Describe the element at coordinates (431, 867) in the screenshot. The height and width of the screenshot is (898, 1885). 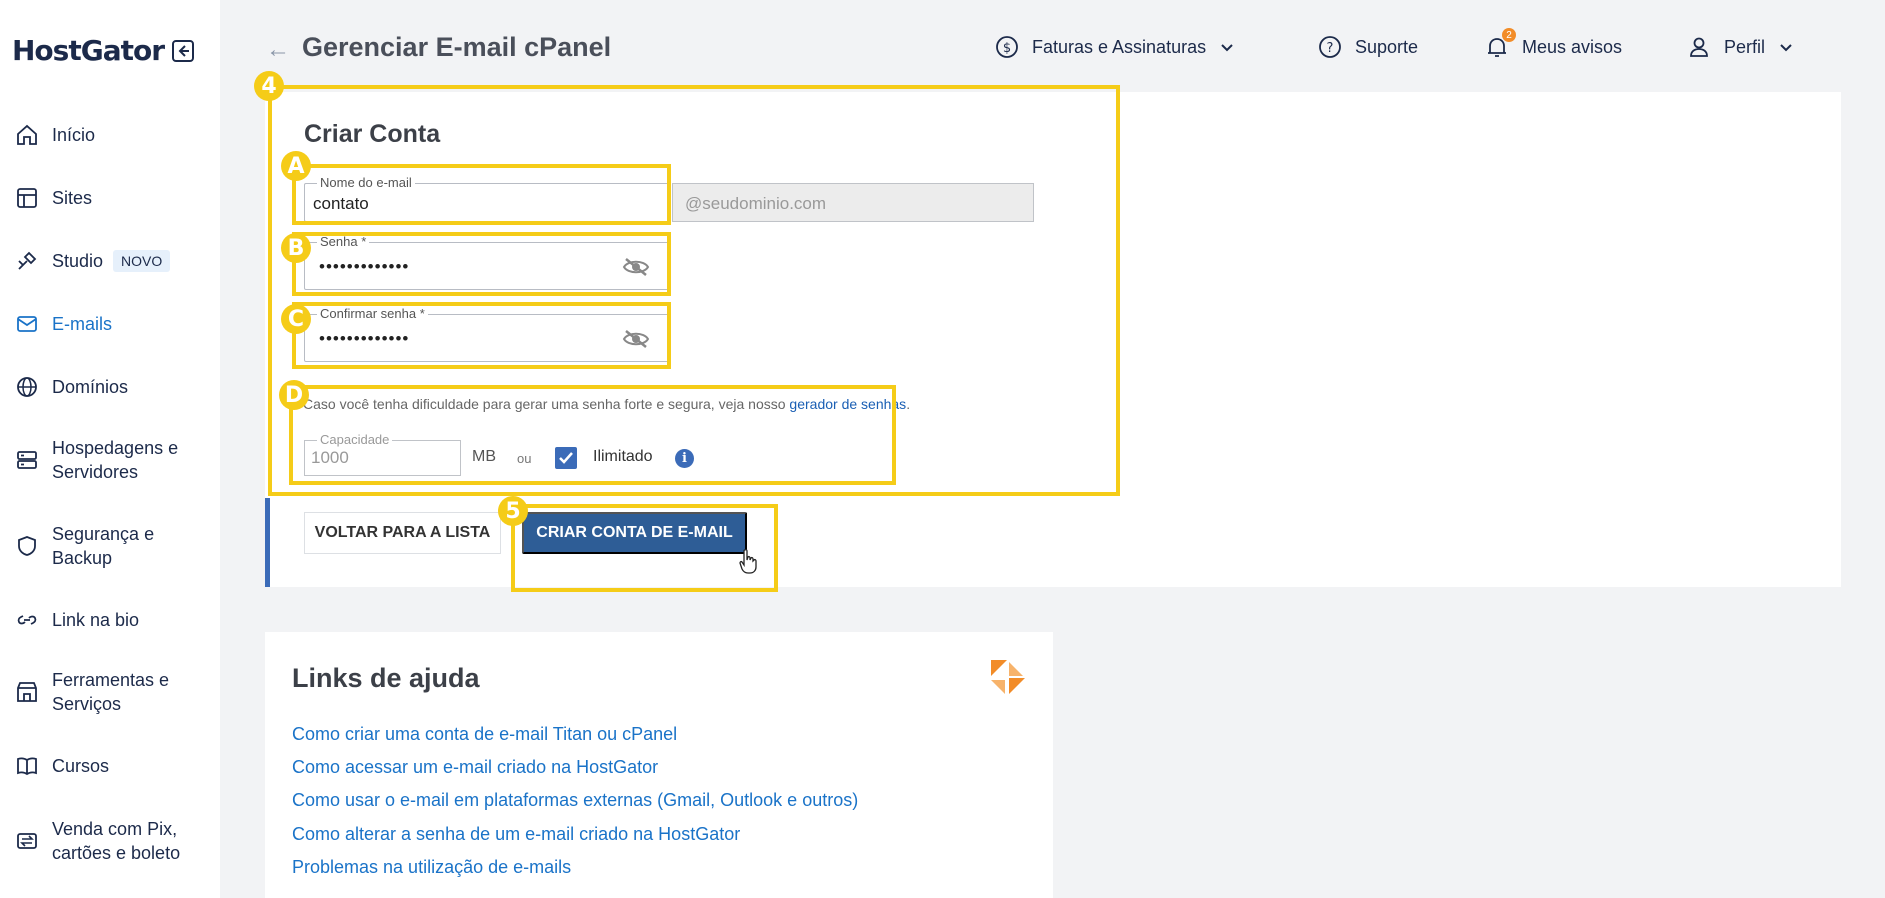
I see `help-link-problems: Problemas na utilização de e-mails` at that location.